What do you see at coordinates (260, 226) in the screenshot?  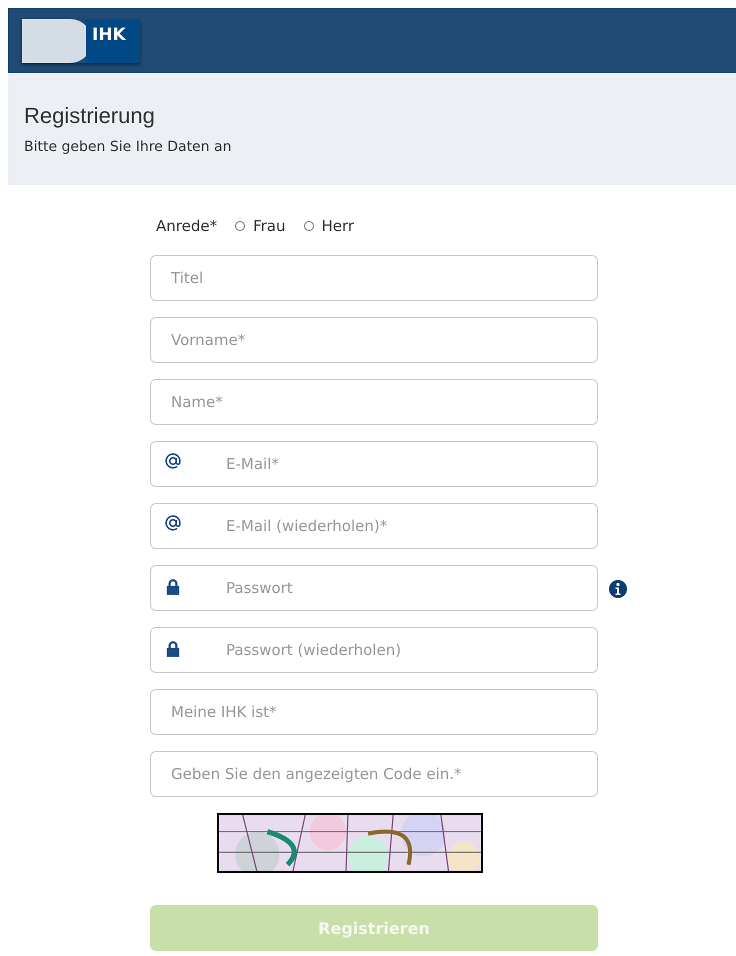 I see `radio-option: Frau` at bounding box center [260, 226].